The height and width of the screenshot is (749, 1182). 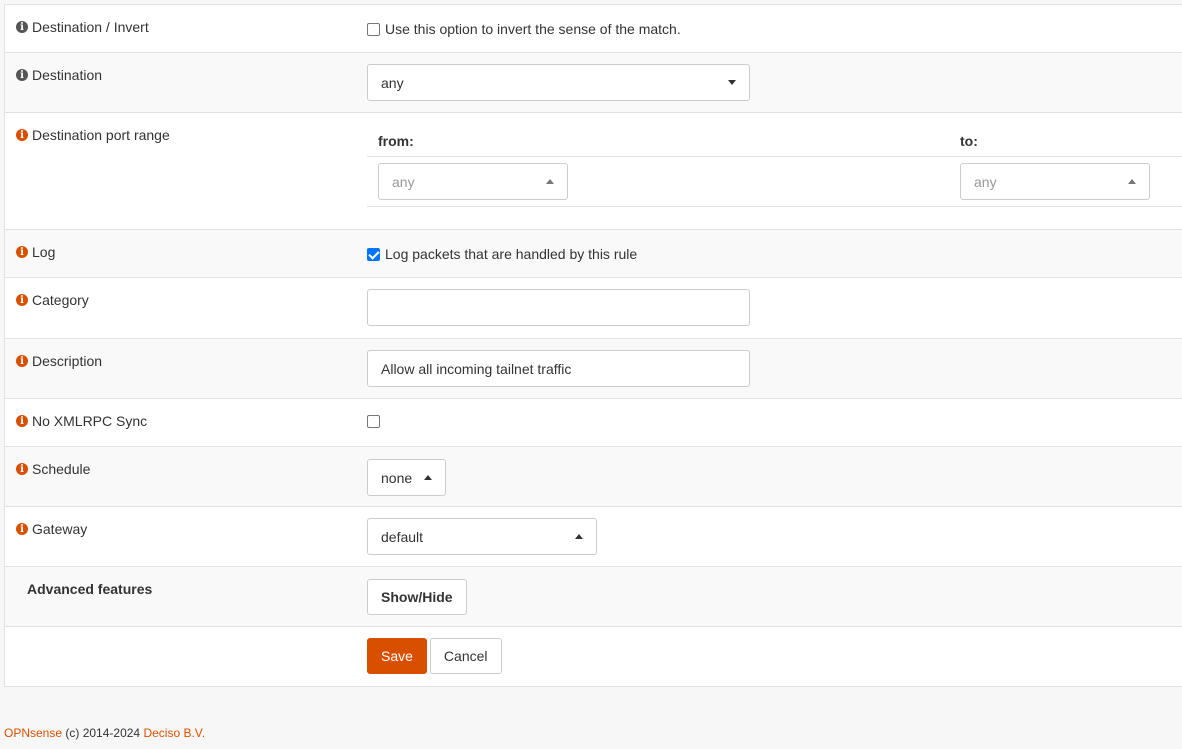 I want to click on schedule-select: none, so click(x=406, y=477).